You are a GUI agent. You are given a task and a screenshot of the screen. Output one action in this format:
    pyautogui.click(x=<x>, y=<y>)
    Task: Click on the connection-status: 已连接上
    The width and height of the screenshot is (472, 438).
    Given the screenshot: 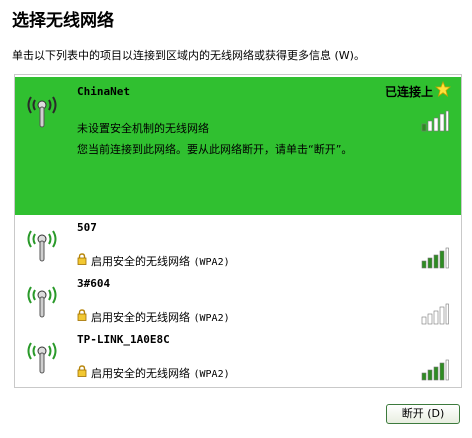 What is the action you would take?
    pyautogui.click(x=408, y=92)
    